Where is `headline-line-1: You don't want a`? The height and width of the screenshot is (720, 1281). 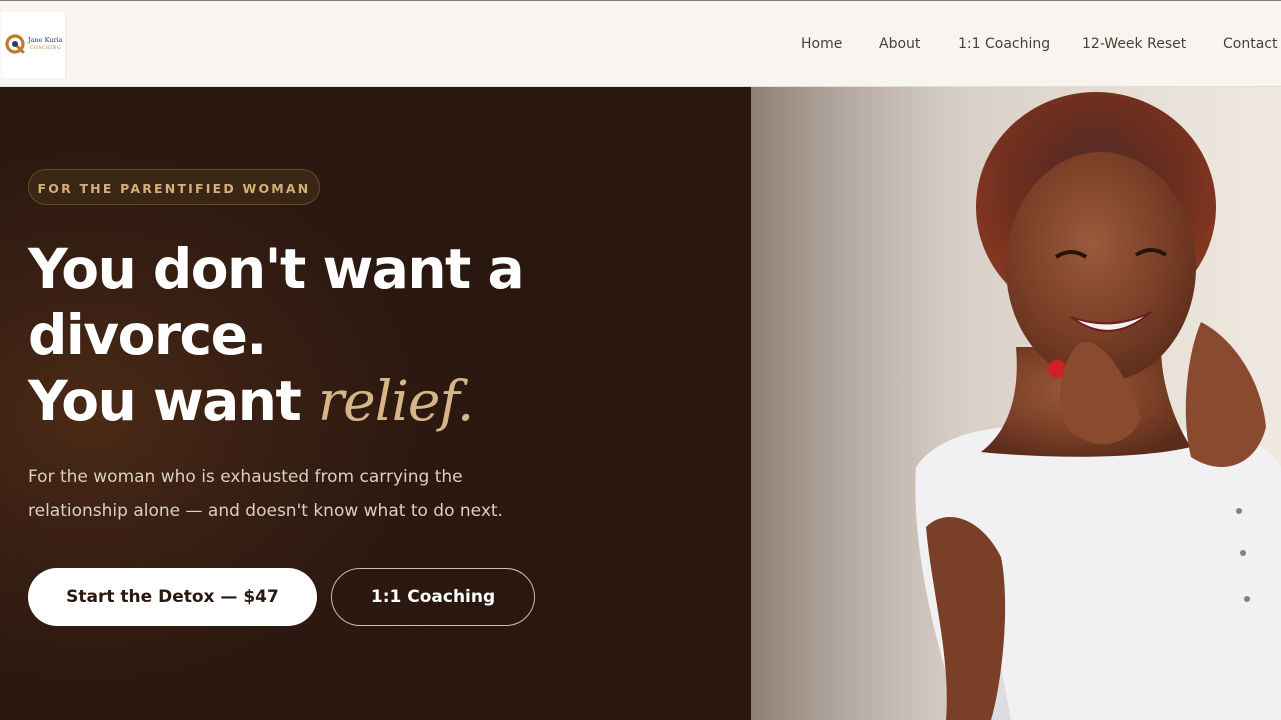
headline-line-1: You don't want a is located at coordinates (276, 269).